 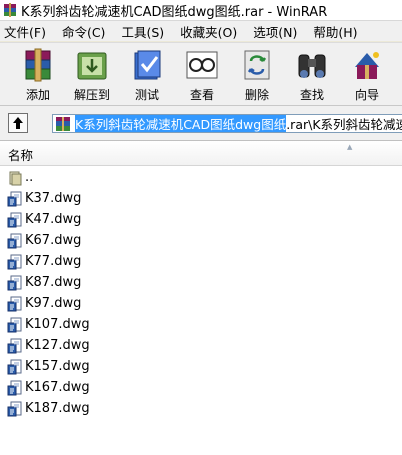 I want to click on file-row: K67.dwg, so click(x=45, y=240).